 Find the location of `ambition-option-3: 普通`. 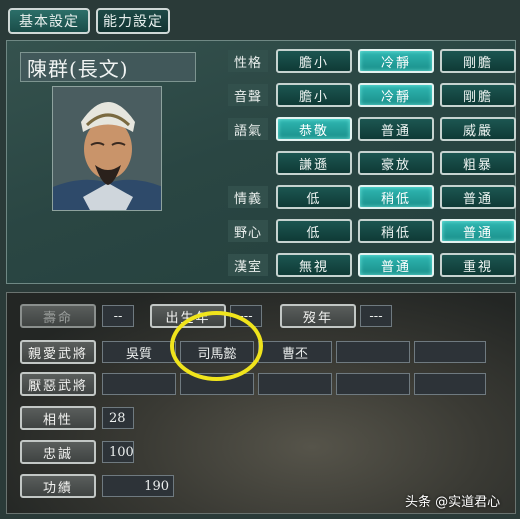

ambition-option-3: 普通 is located at coordinates (478, 231).